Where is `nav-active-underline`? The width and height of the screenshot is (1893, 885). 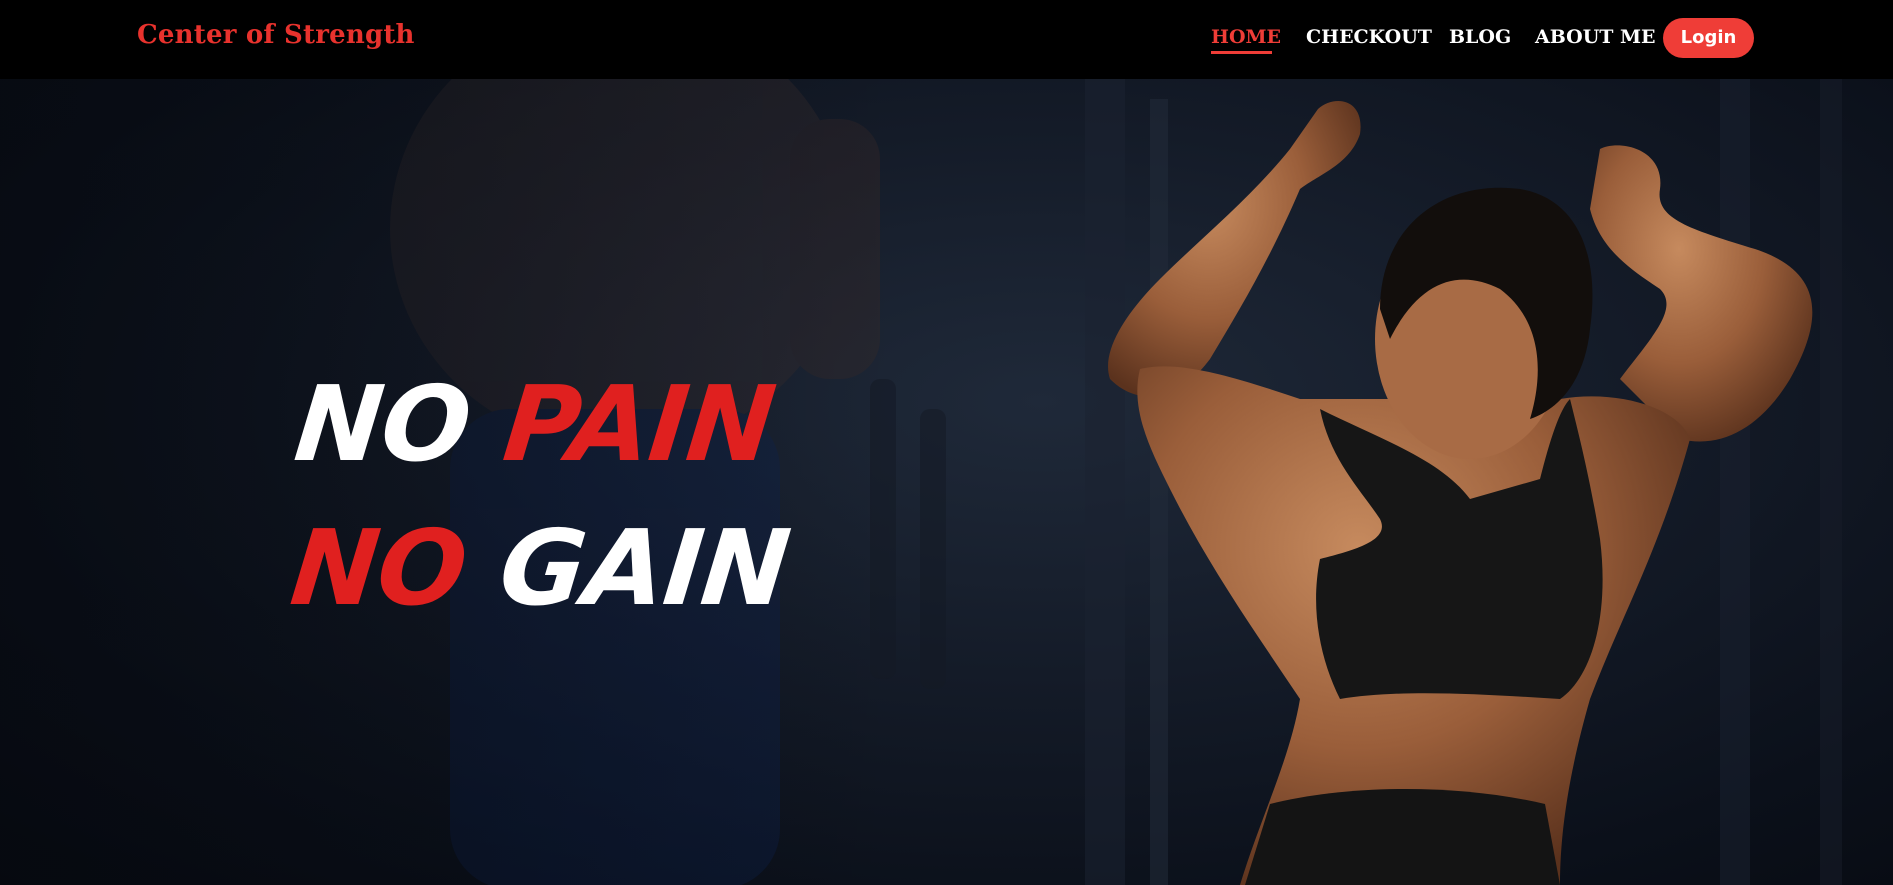 nav-active-underline is located at coordinates (1241, 52).